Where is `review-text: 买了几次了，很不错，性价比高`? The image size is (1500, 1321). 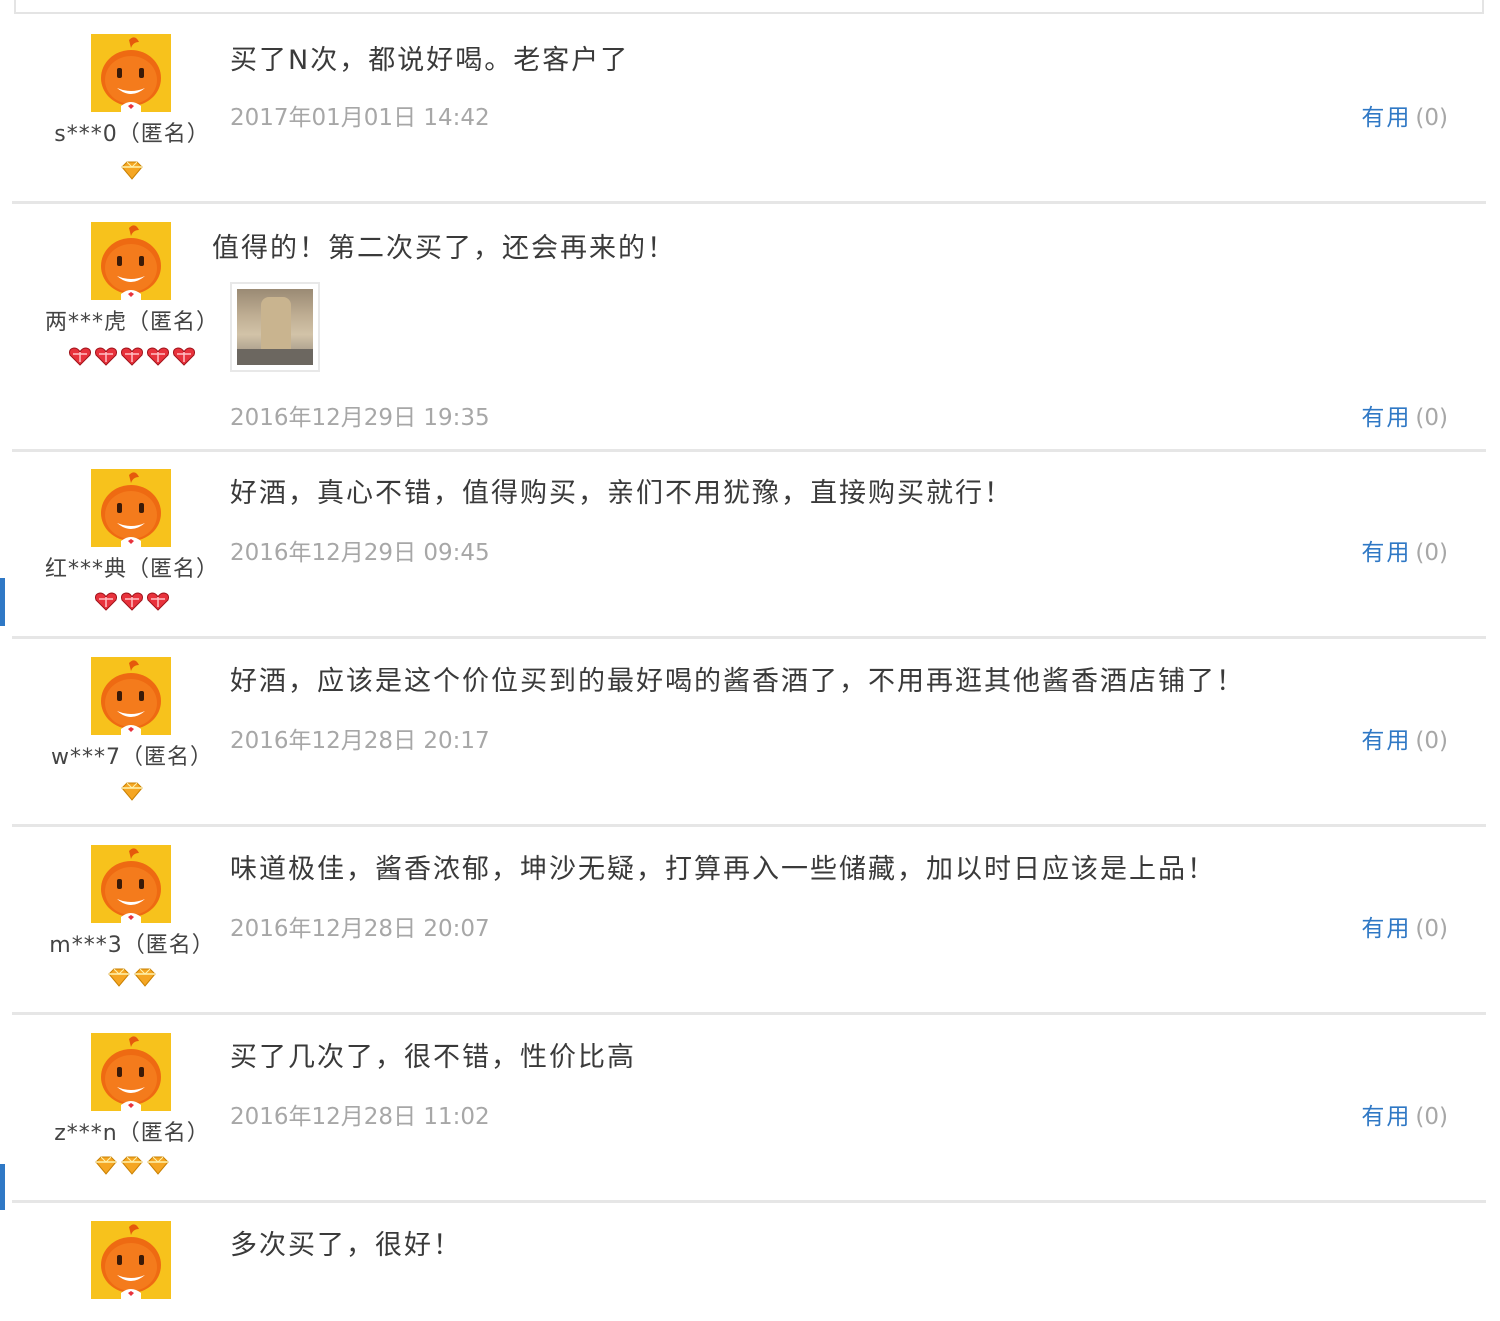
review-text: 买了几次了，很不错，性价比高 is located at coordinates (433, 1057).